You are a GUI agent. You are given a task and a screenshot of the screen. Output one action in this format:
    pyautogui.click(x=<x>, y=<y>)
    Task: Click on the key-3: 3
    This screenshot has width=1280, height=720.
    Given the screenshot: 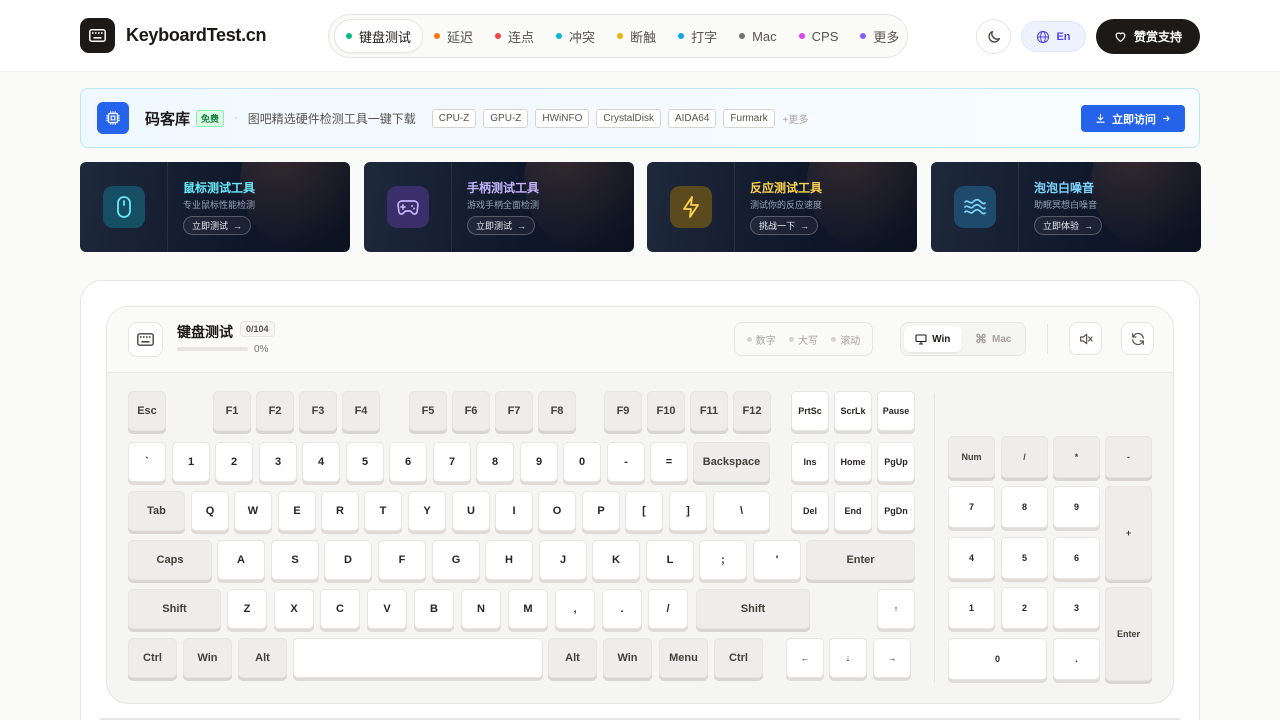 What is the action you would take?
    pyautogui.click(x=278, y=462)
    